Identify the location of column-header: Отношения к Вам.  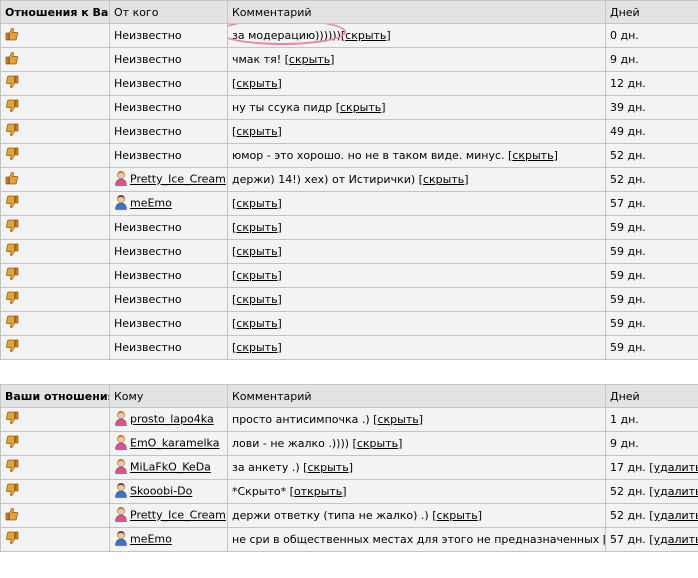
(55, 12).